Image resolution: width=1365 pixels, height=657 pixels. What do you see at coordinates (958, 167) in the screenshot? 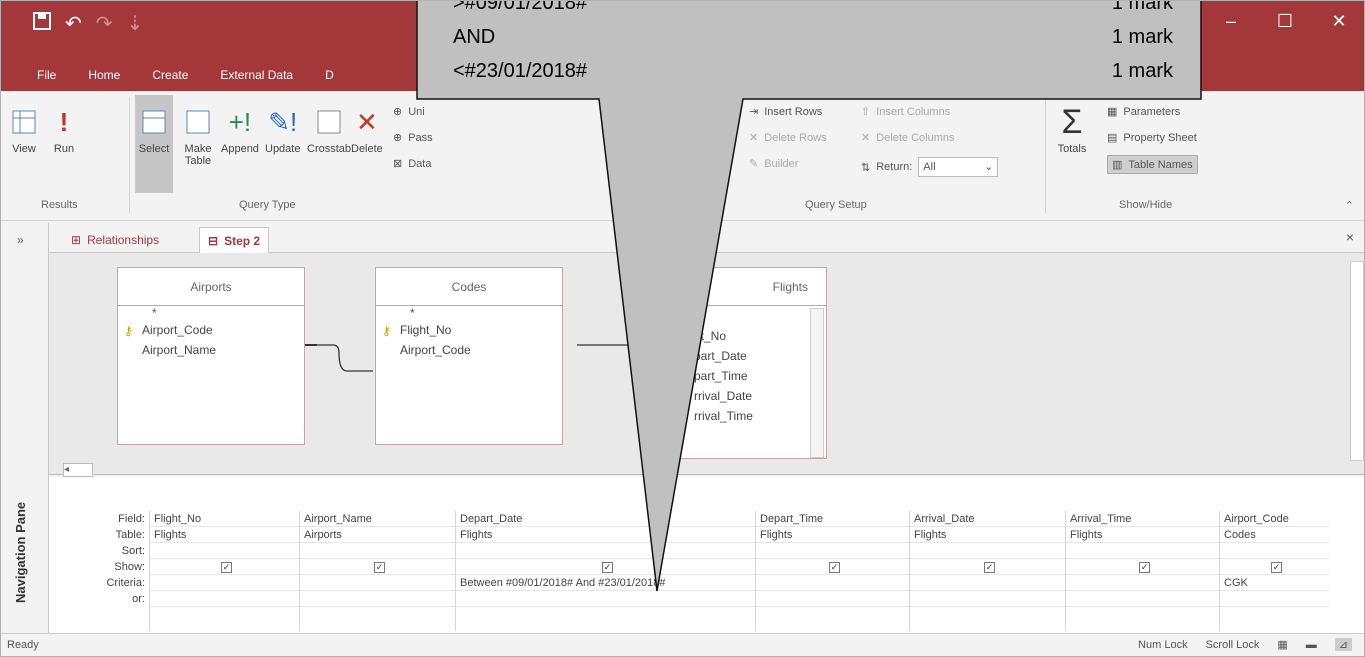
I see `return-select: All ⌄` at bounding box center [958, 167].